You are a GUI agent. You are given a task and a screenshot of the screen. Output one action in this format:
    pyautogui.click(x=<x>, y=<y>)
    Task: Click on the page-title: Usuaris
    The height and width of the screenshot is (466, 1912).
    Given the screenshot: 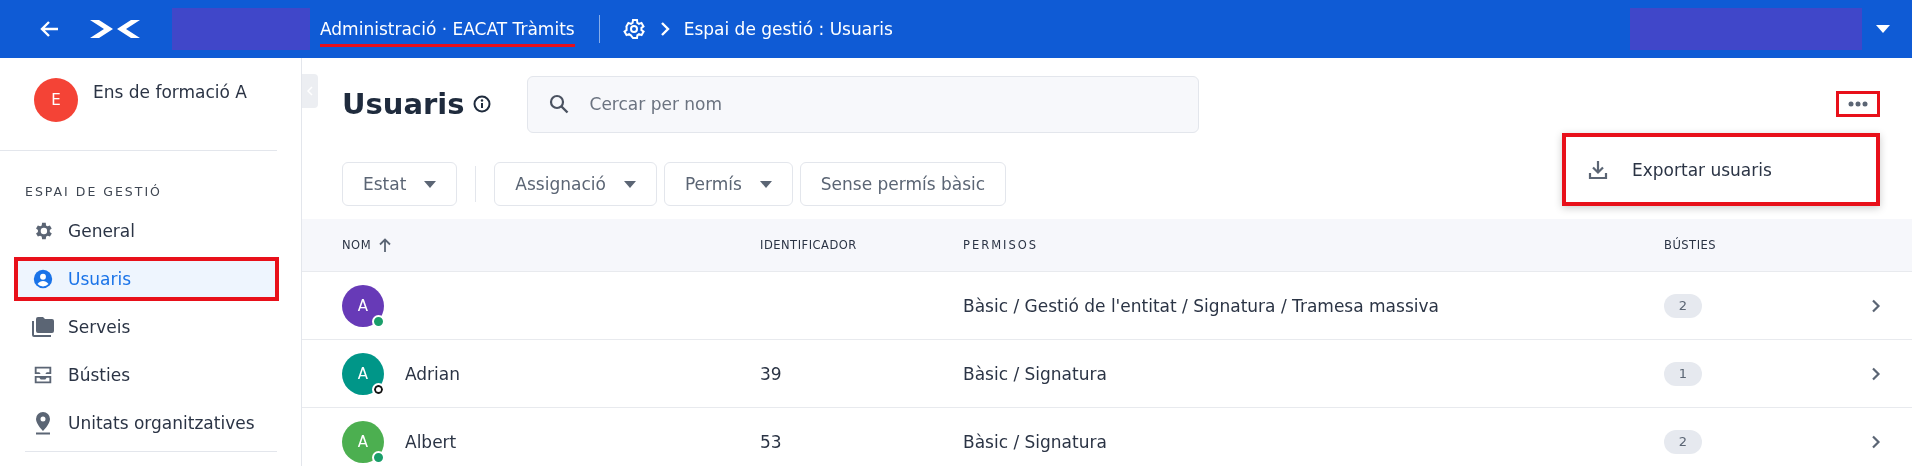 What is the action you would take?
    pyautogui.click(x=403, y=104)
    